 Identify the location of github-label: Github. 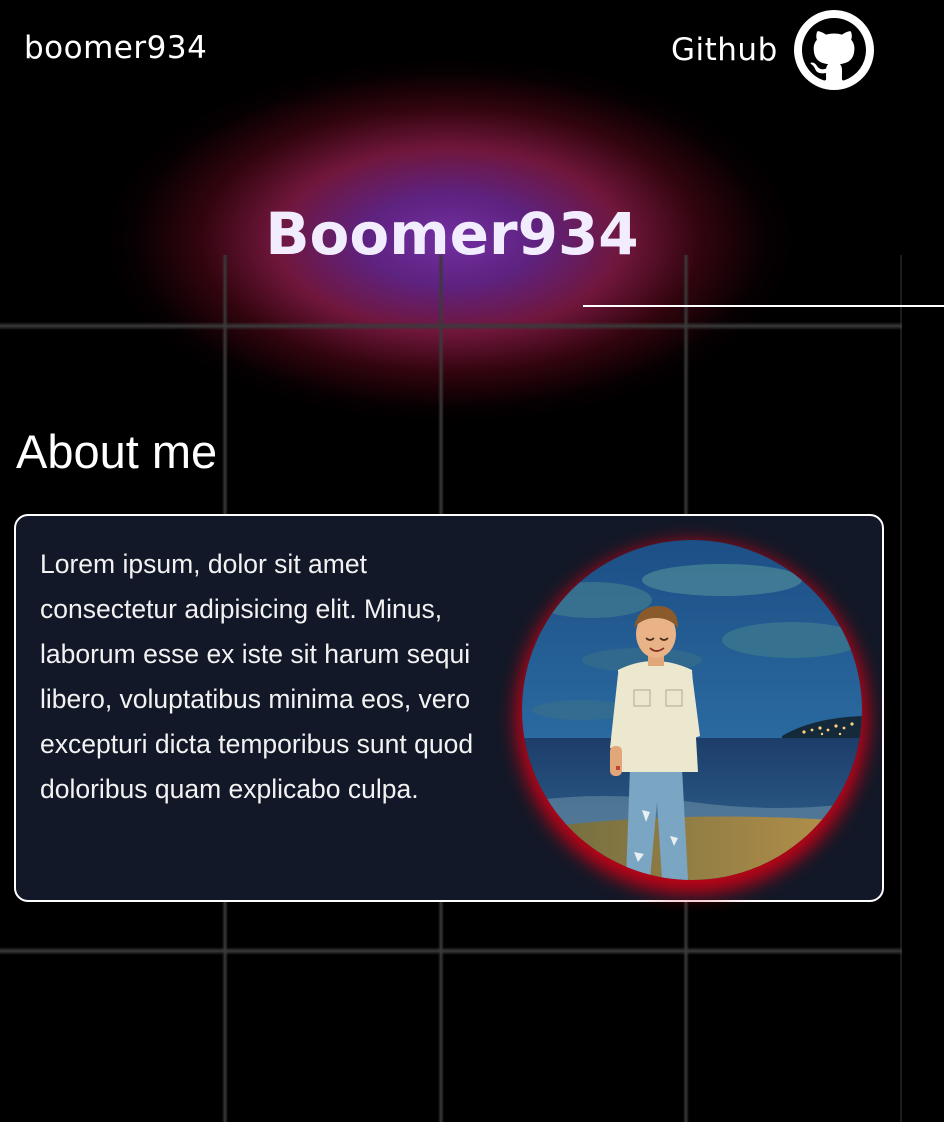
(724, 50).